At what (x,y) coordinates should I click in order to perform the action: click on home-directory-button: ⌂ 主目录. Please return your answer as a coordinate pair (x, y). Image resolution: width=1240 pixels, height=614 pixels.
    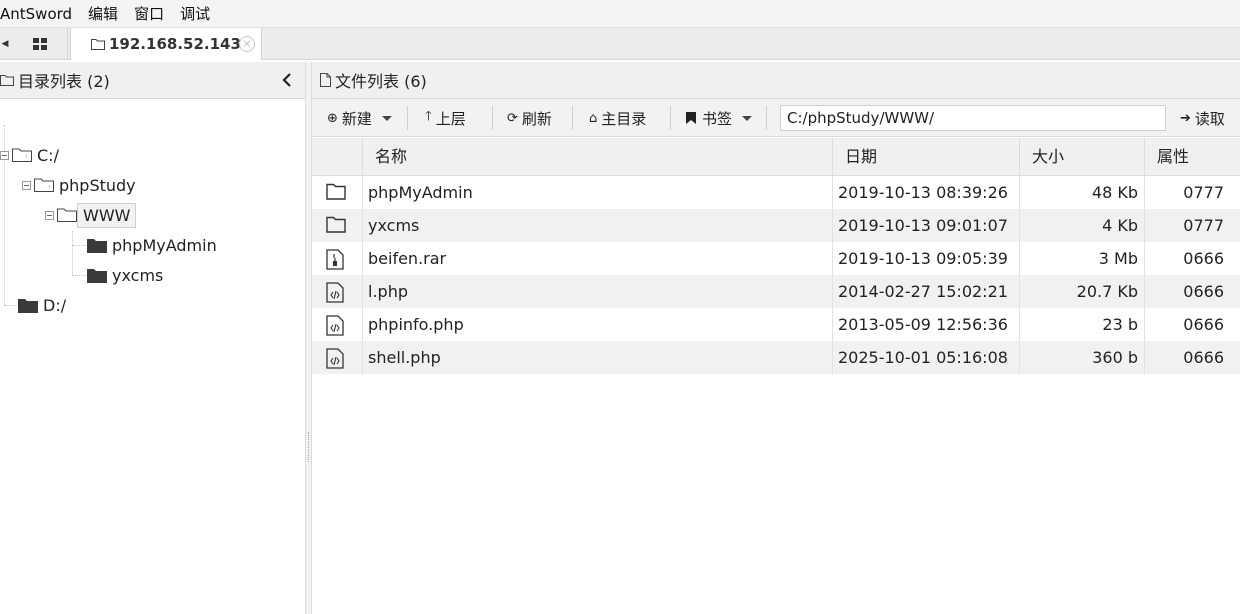
    Looking at the image, I should click on (617, 118).